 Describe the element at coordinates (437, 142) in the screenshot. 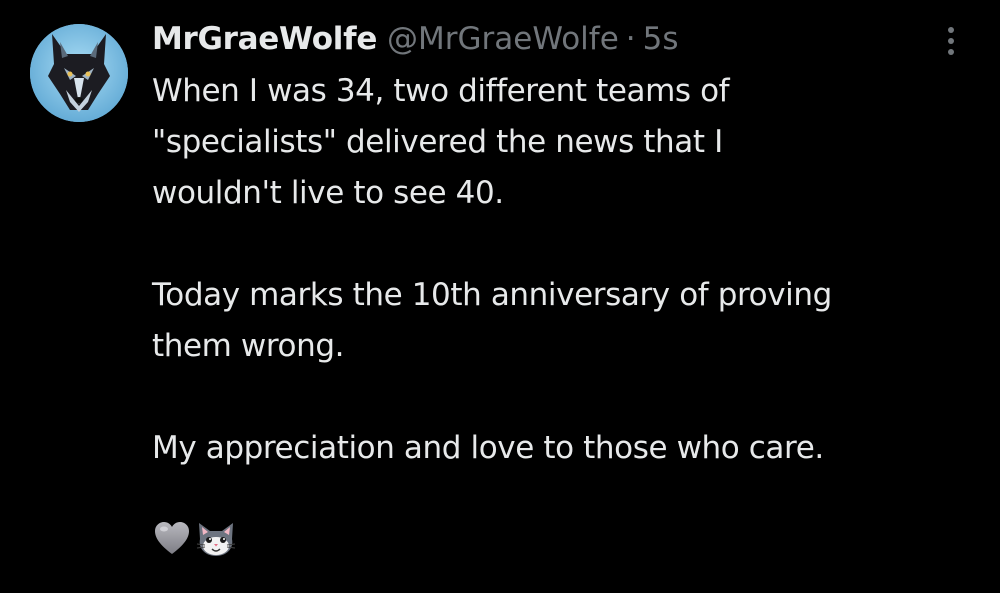

I see `tweet-line: "specialists" delivered the news that I` at that location.